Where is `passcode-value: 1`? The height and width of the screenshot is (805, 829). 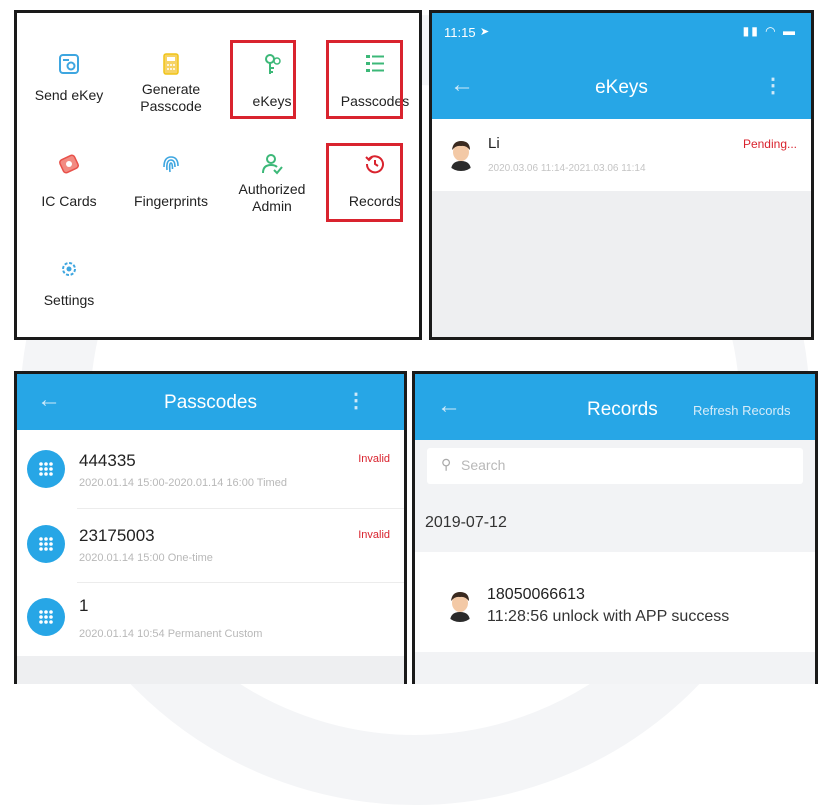 passcode-value: 1 is located at coordinates (84, 605).